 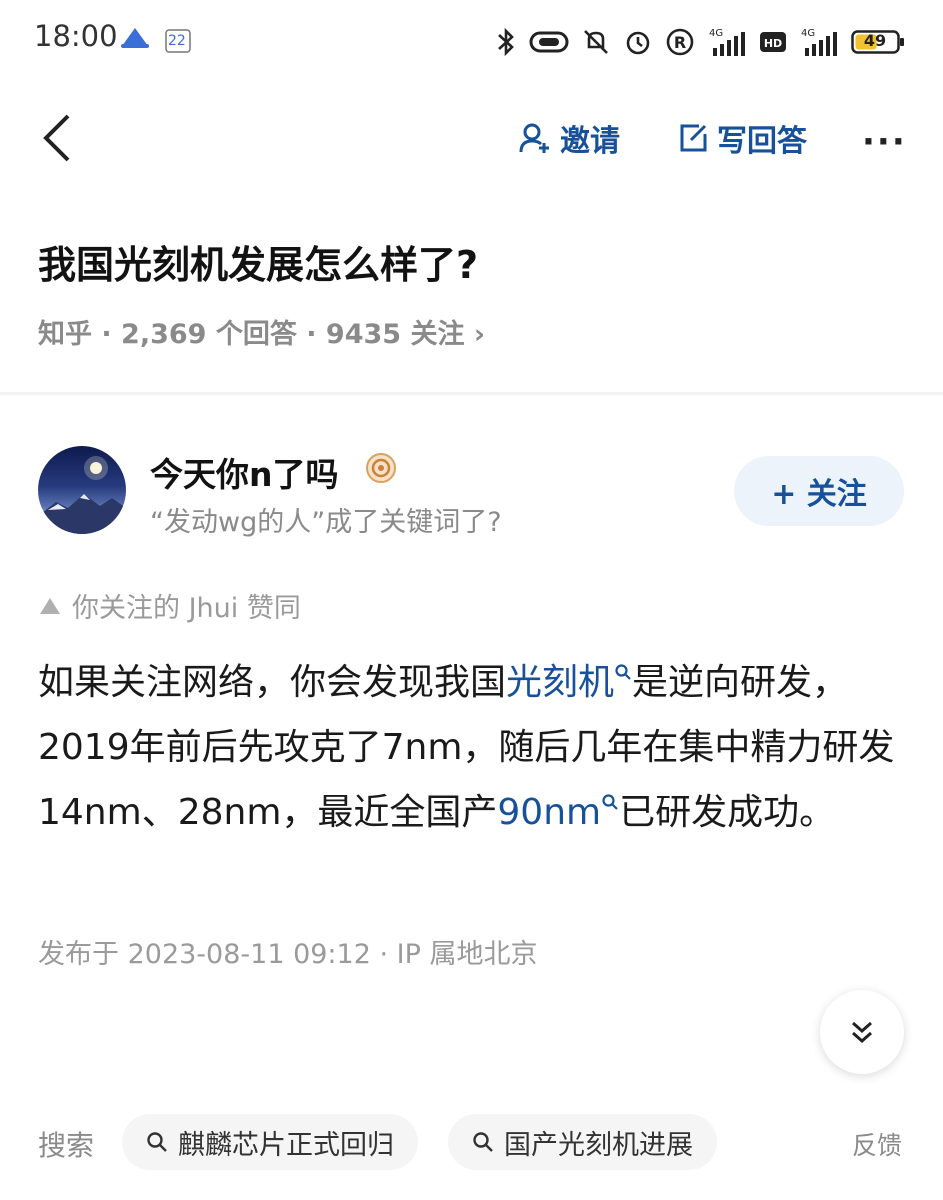 I want to click on back-button, so click(x=58, y=138).